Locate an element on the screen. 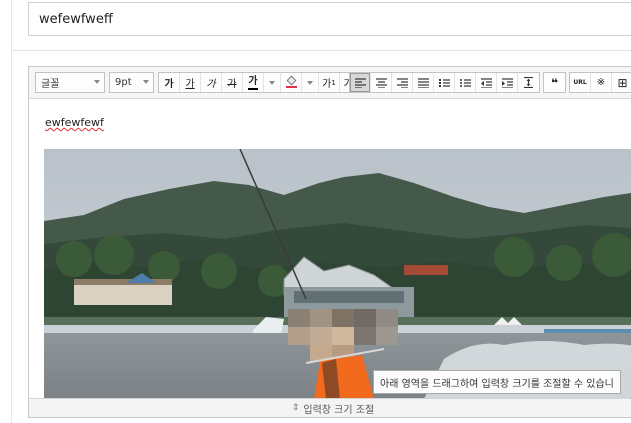 The height and width of the screenshot is (423, 631). underline-button: 가 is located at coordinates (190, 82).